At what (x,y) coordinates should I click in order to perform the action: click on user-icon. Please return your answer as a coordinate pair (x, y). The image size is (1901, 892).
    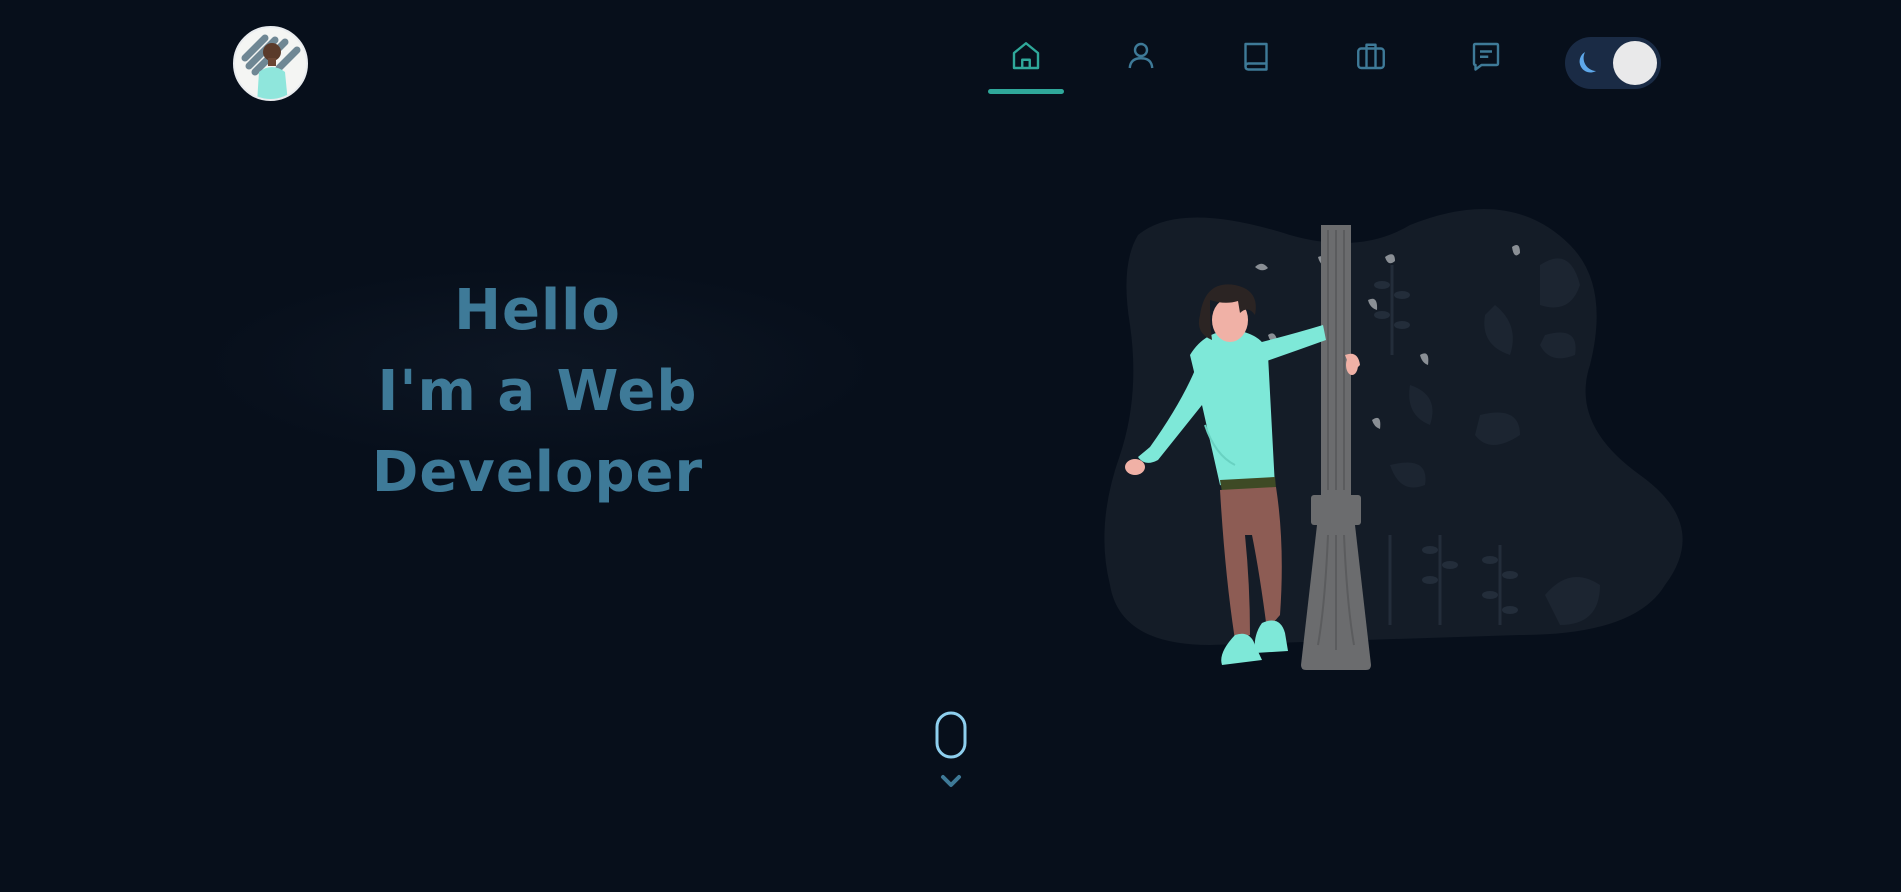
    Looking at the image, I should click on (1140, 55).